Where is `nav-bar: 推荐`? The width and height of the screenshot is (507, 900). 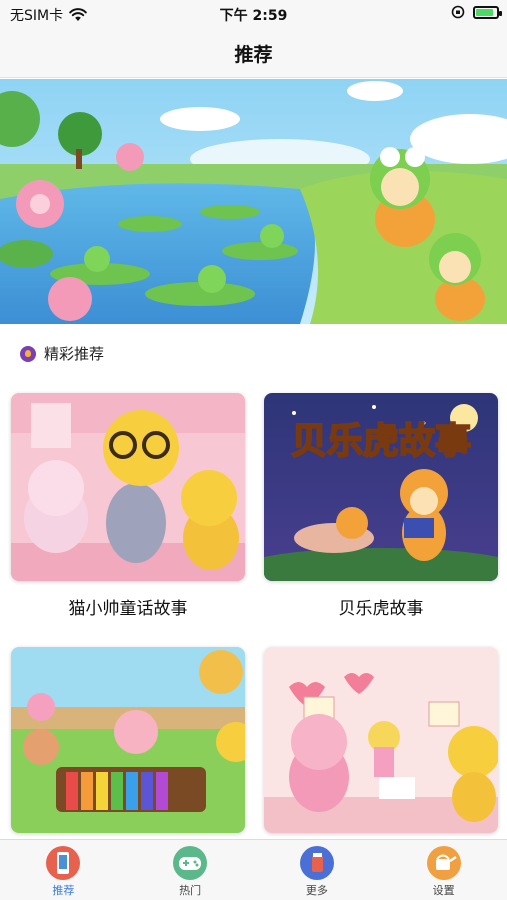 nav-bar: 推荐 is located at coordinates (253, 53).